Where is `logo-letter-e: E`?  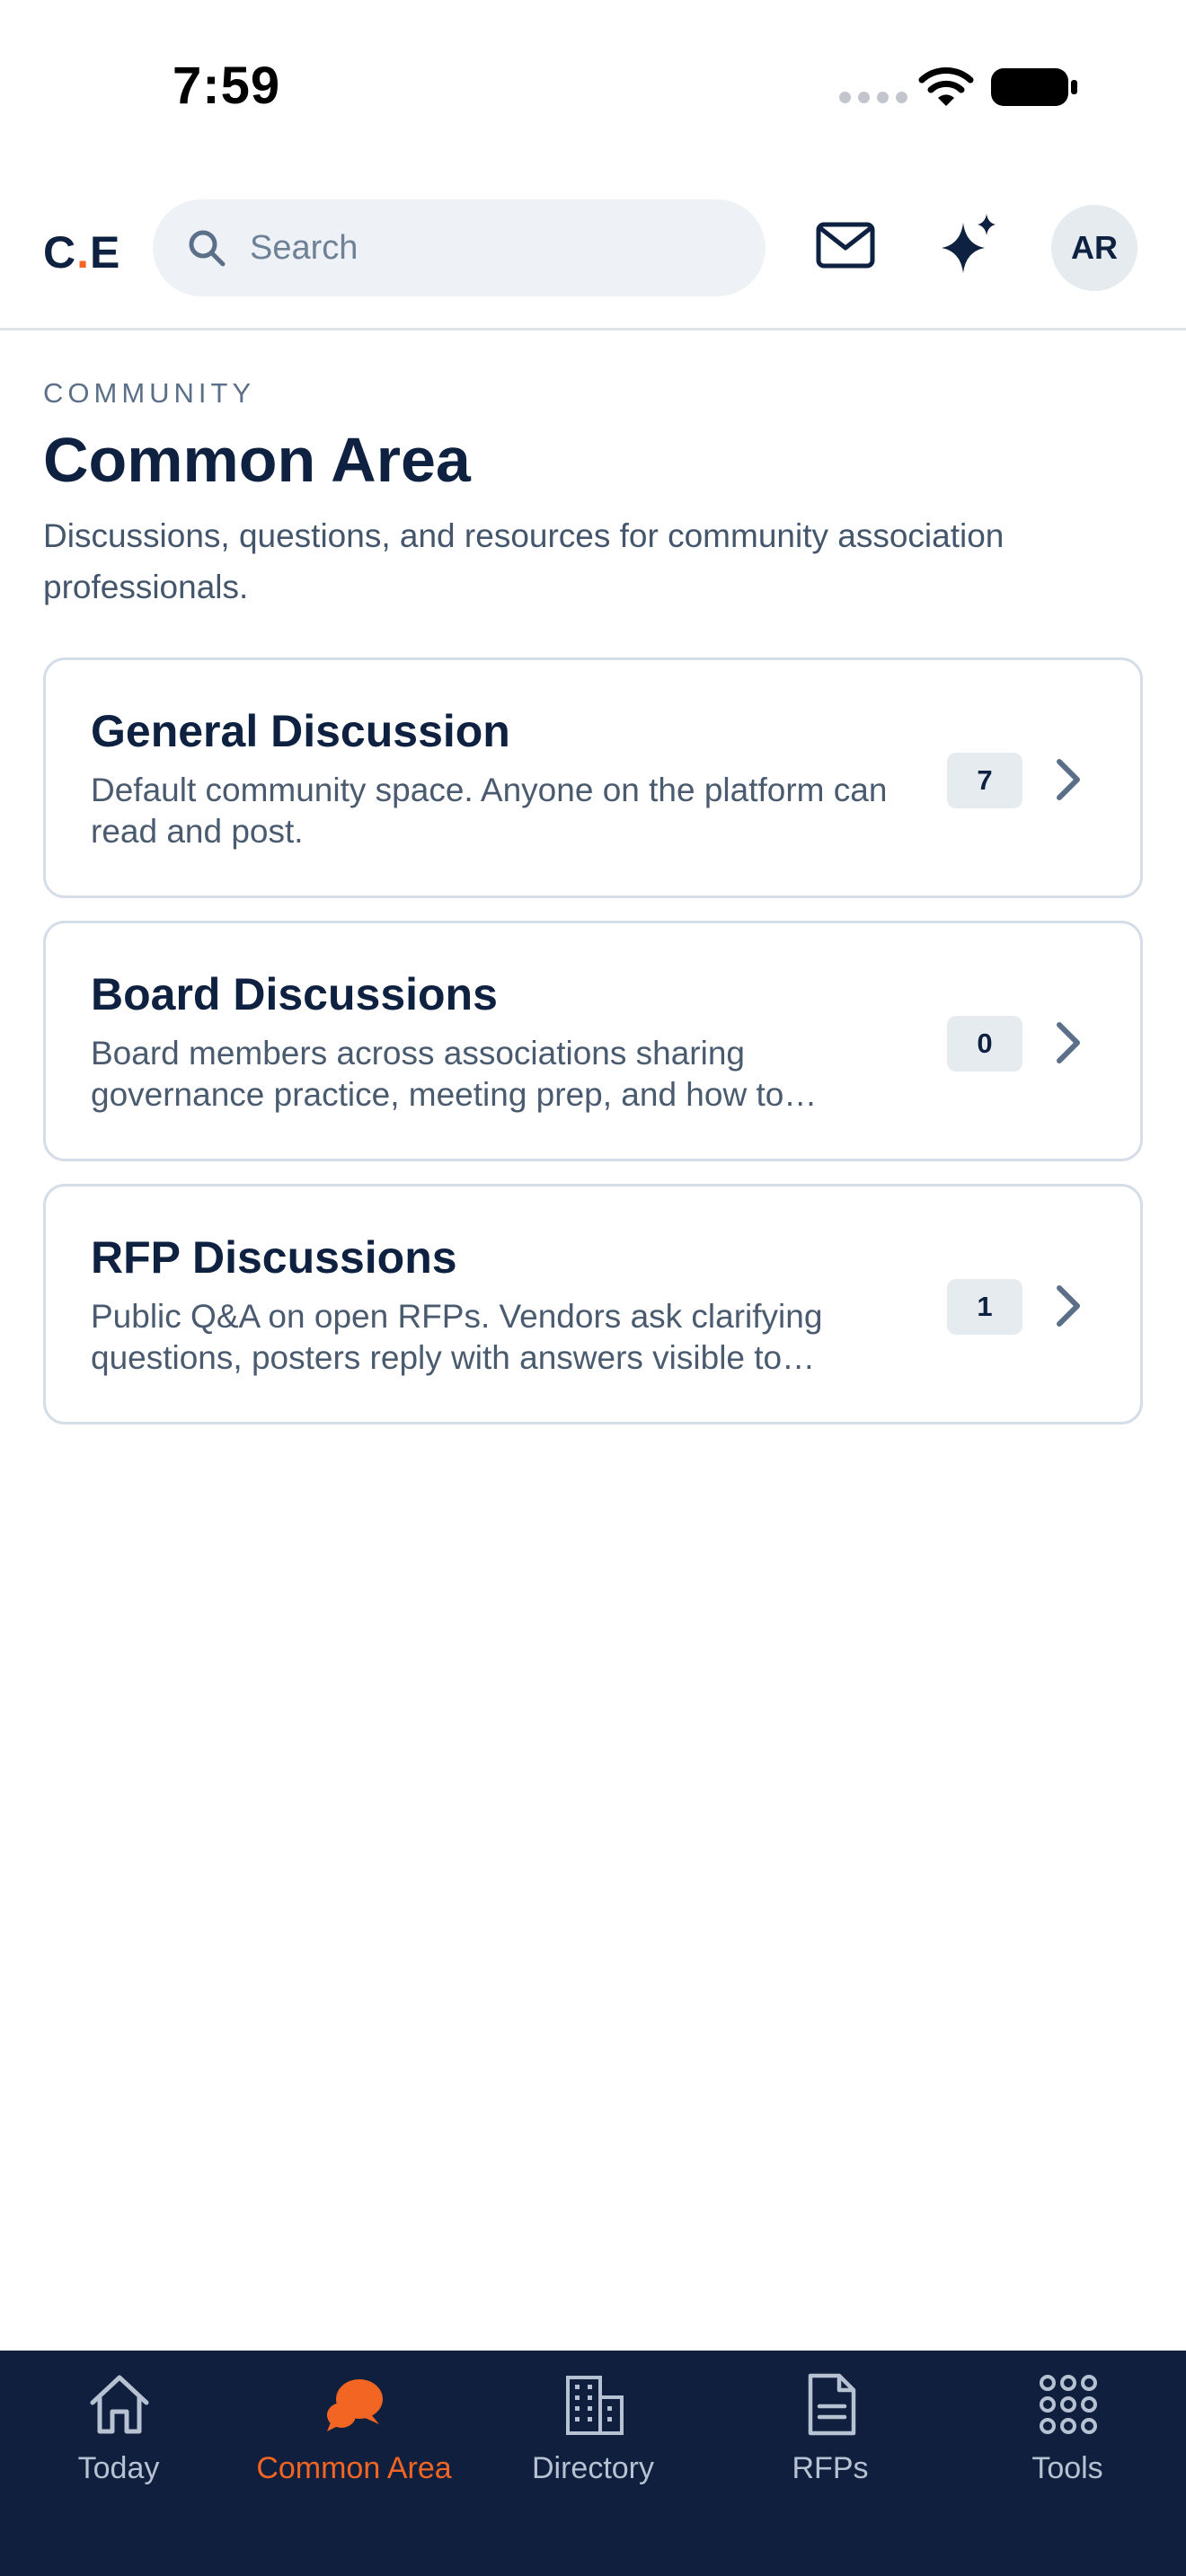
logo-letter-e: E is located at coordinates (105, 252).